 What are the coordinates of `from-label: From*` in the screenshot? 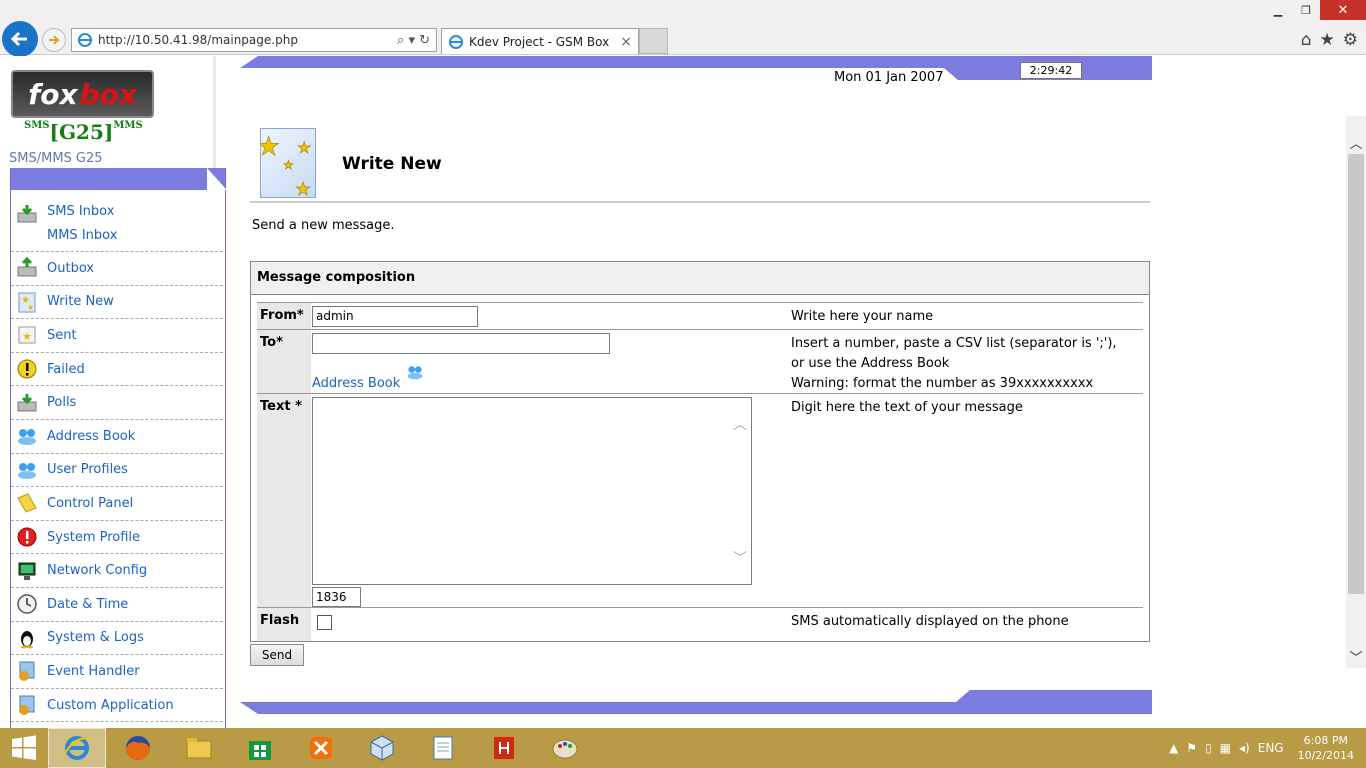 It's located at (284, 316).